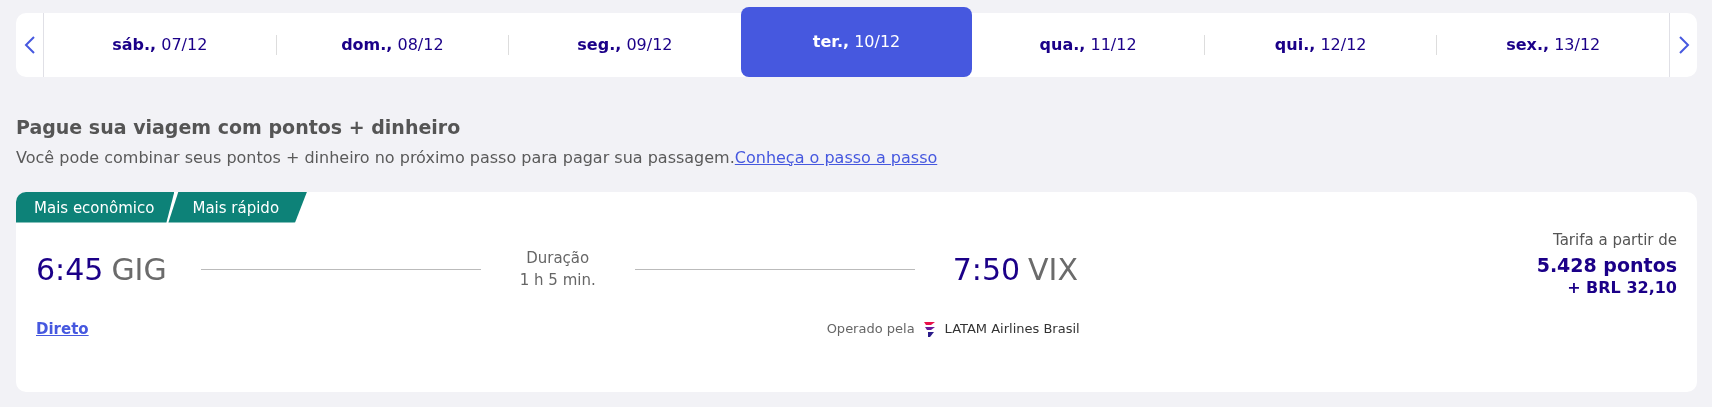 The image size is (1712, 407). Describe the element at coordinates (1683, 45) in the screenshot. I see `chevron-right-icon` at that location.